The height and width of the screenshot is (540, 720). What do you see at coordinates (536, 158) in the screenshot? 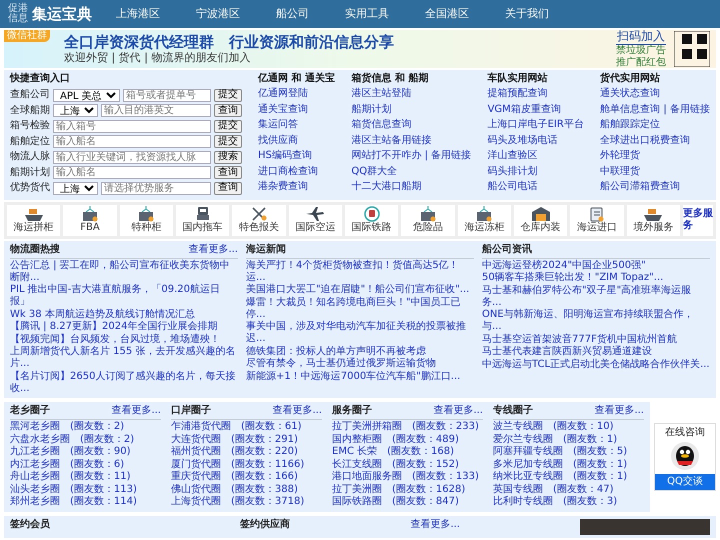
I see `quick-link: 洋山查验区` at bounding box center [536, 158].